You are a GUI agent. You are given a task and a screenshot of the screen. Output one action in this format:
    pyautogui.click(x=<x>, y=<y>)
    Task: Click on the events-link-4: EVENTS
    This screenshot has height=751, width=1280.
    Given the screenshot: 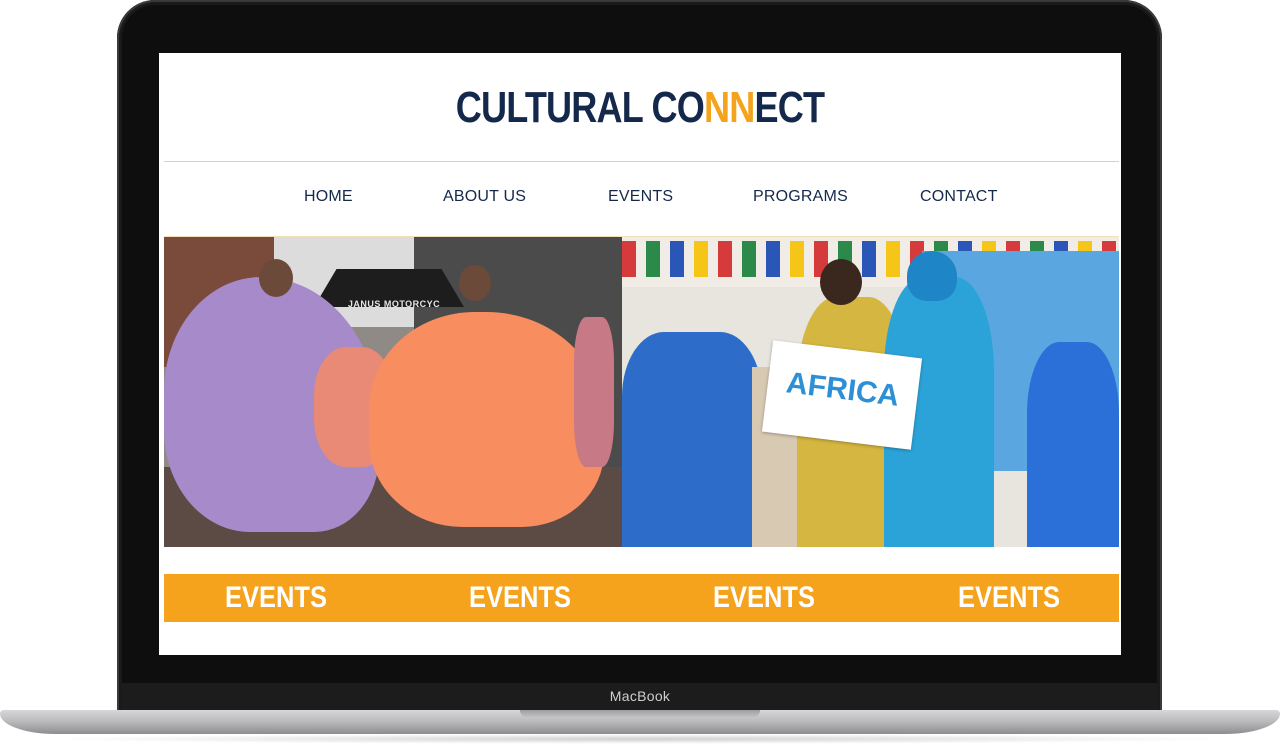 What is the action you would take?
    pyautogui.click(x=1009, y=598)
    